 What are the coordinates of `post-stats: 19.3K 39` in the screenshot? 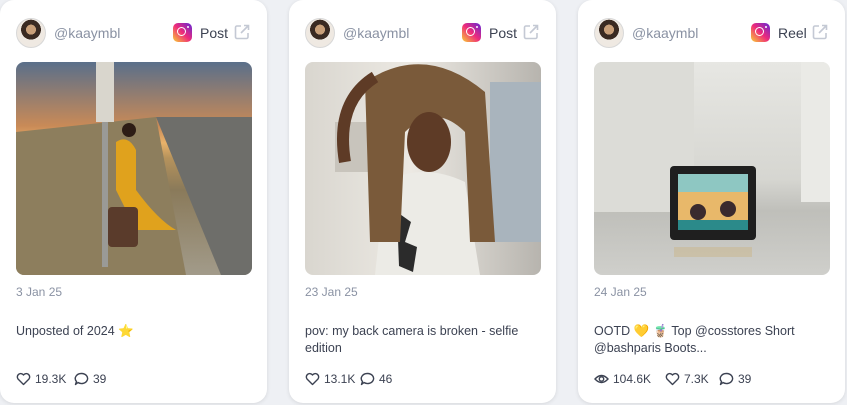 It's located at (133, 379).